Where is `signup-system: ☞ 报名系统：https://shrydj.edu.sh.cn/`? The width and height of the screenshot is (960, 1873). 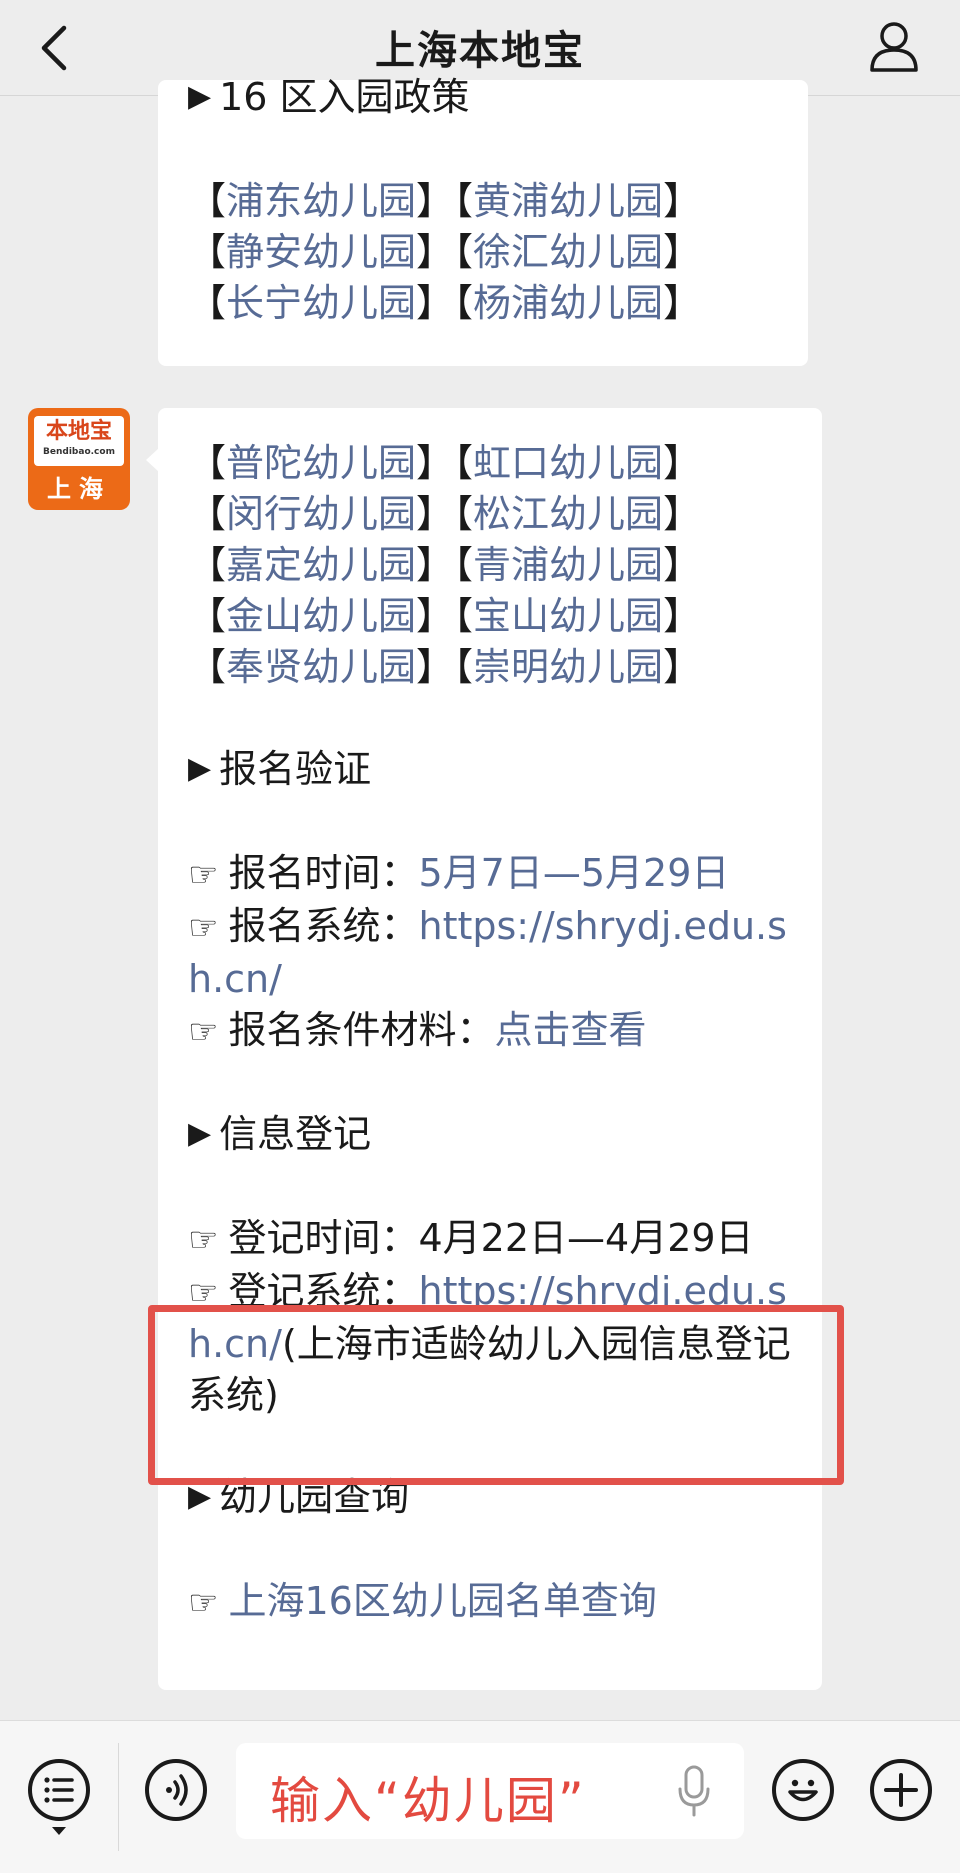 signup-system: ☞ 报名系统：https://shrydj.edu.sh.cn/ is located at coordinates (487, 952).